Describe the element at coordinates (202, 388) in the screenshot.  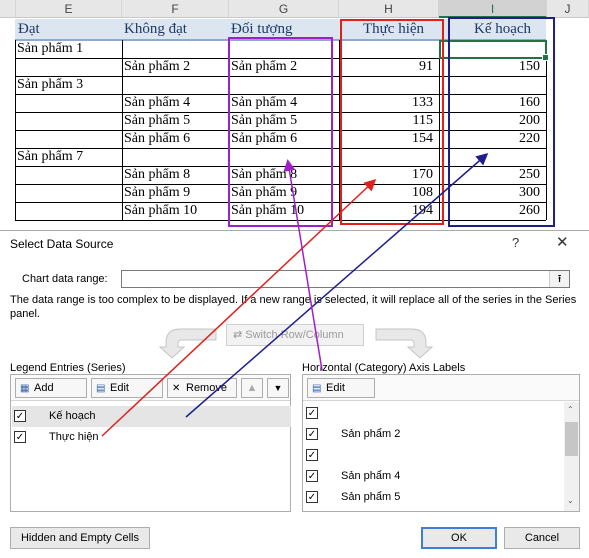
I see `remove-series-button: ✕ Remove` at that location.